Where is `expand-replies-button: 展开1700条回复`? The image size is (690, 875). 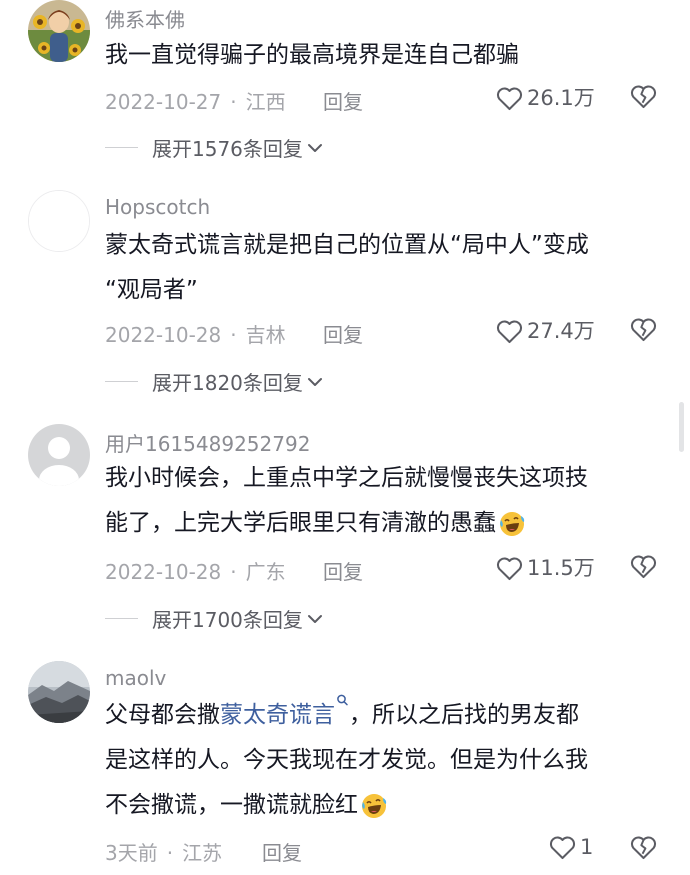
expand-replies-button: 展开1700条回复 is located at coordinates (214, 618).